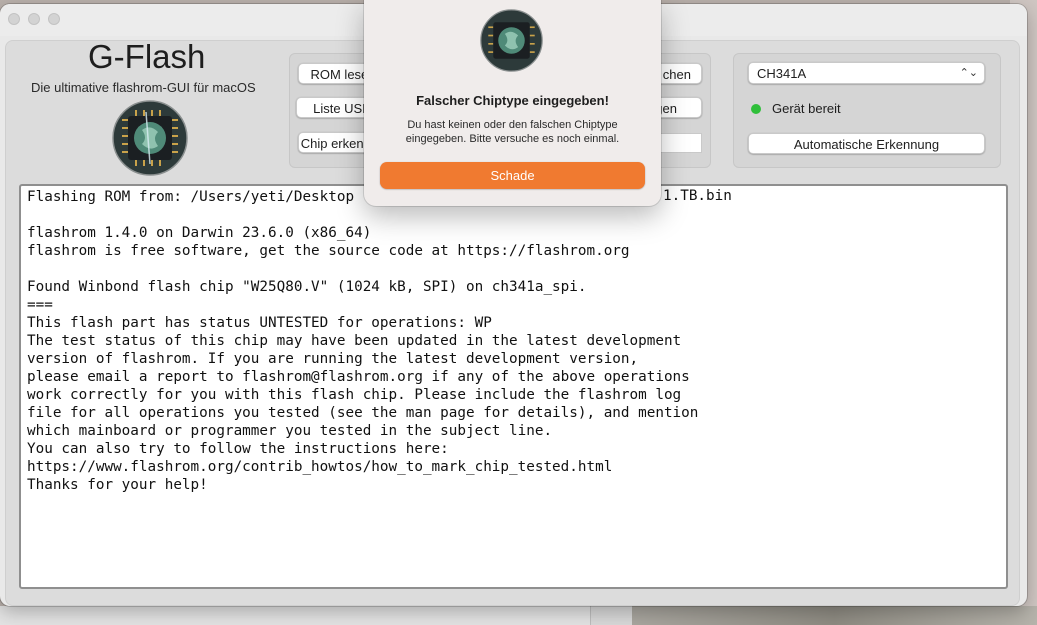 The image size is (1037, 625). I want to click on log-line: flashrom 1.4.0 on Darwin 23.6.0 (x86_64), so click(199, 233).